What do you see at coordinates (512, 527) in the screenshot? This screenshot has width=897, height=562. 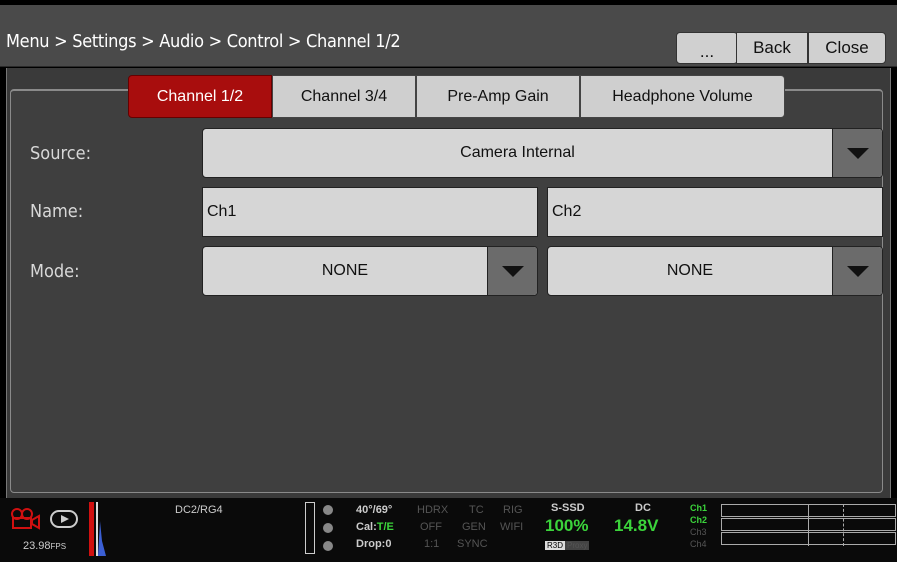 I see `wifi-label: WIFI` at bounding box center [512, 527].